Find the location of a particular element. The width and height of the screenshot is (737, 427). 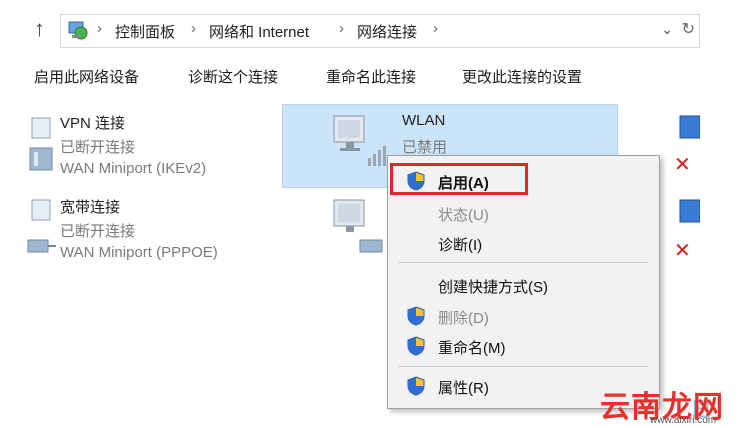

connection-device: WAN Miniport (PPPOE) is located at coordinates (139, 252).